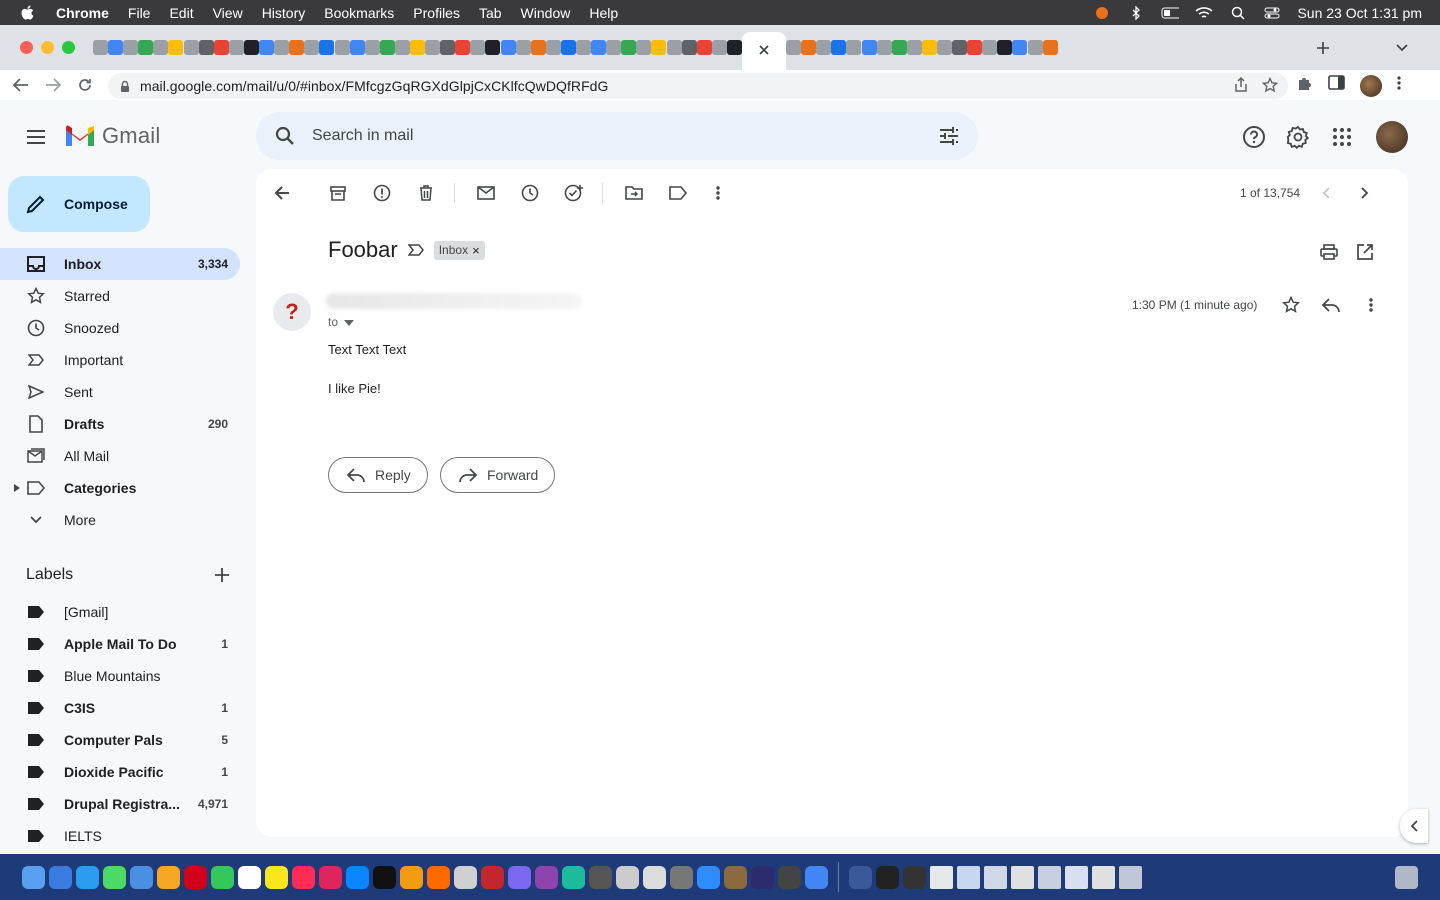 The width and height of the screenshot is (1440, 900). I want to click on forward-button: Forward, so click(498, 475).